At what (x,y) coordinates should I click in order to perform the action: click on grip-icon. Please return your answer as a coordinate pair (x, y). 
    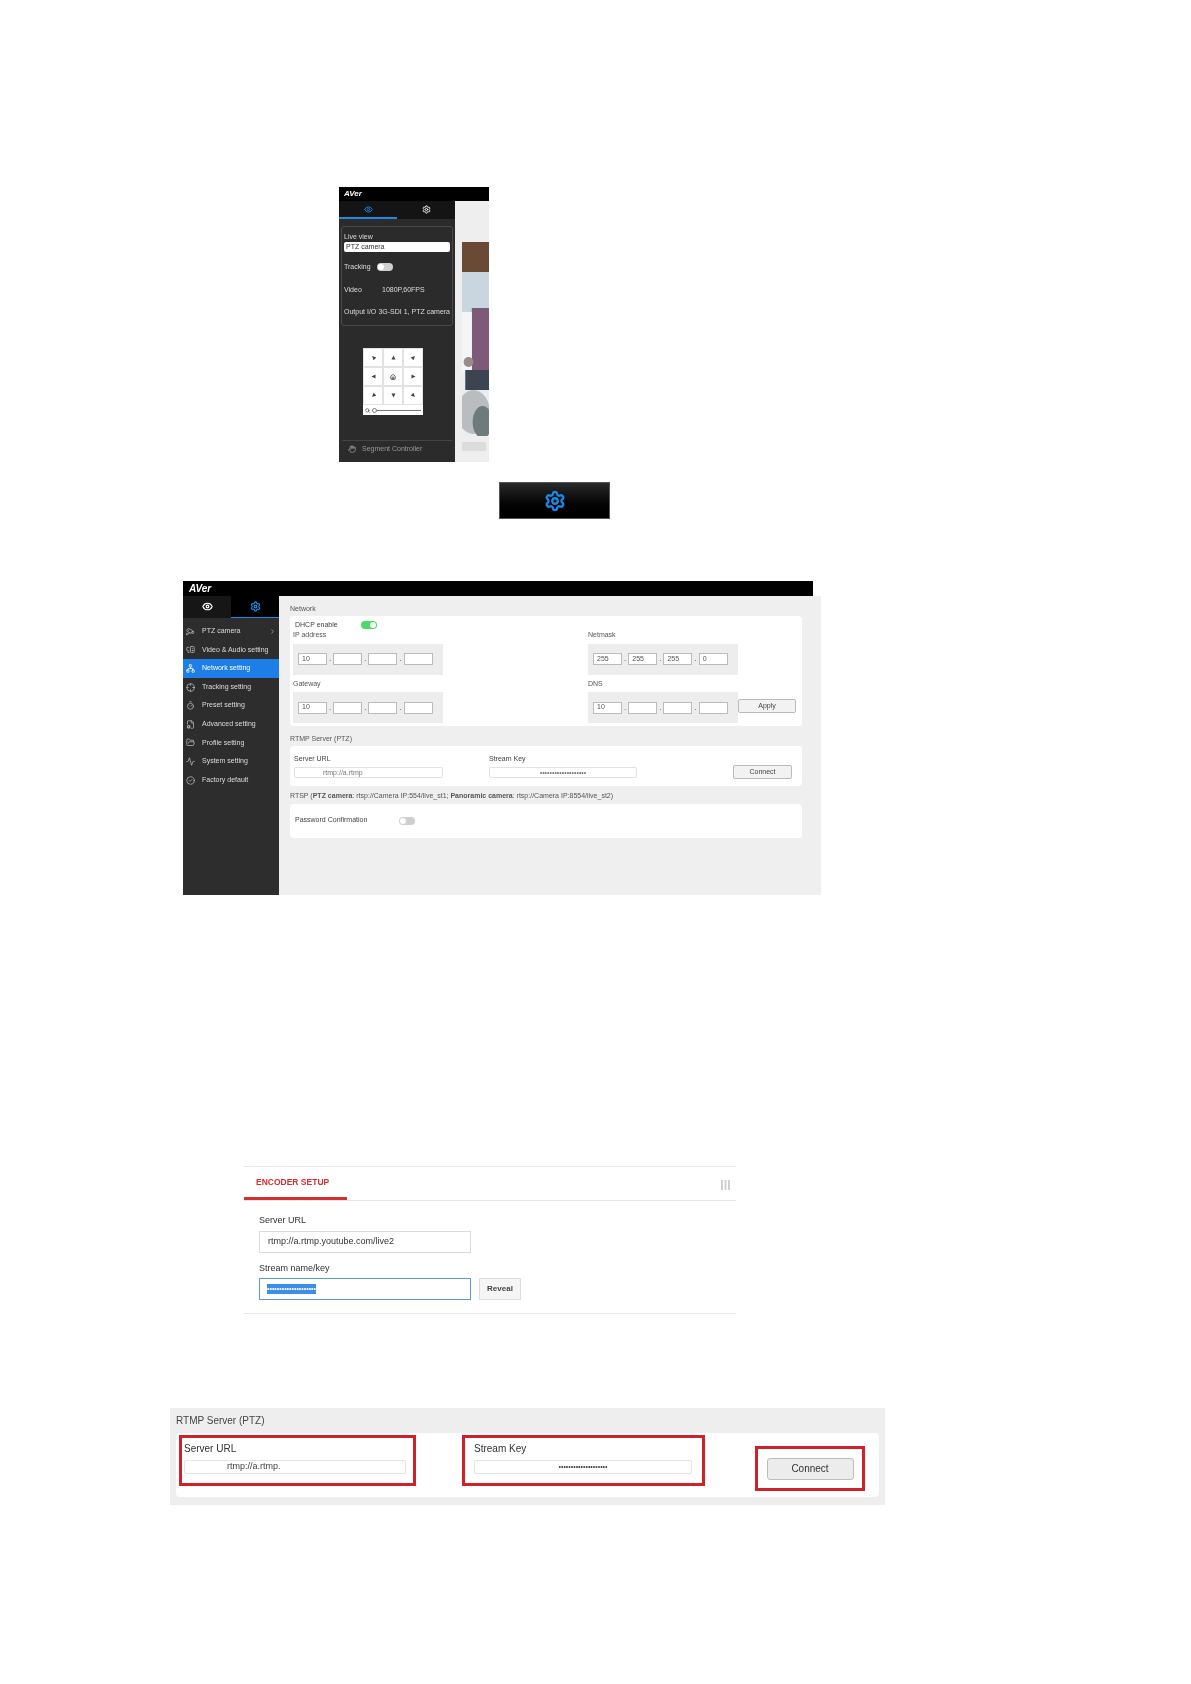
    Looking at the image, I should click on (725, 1185).